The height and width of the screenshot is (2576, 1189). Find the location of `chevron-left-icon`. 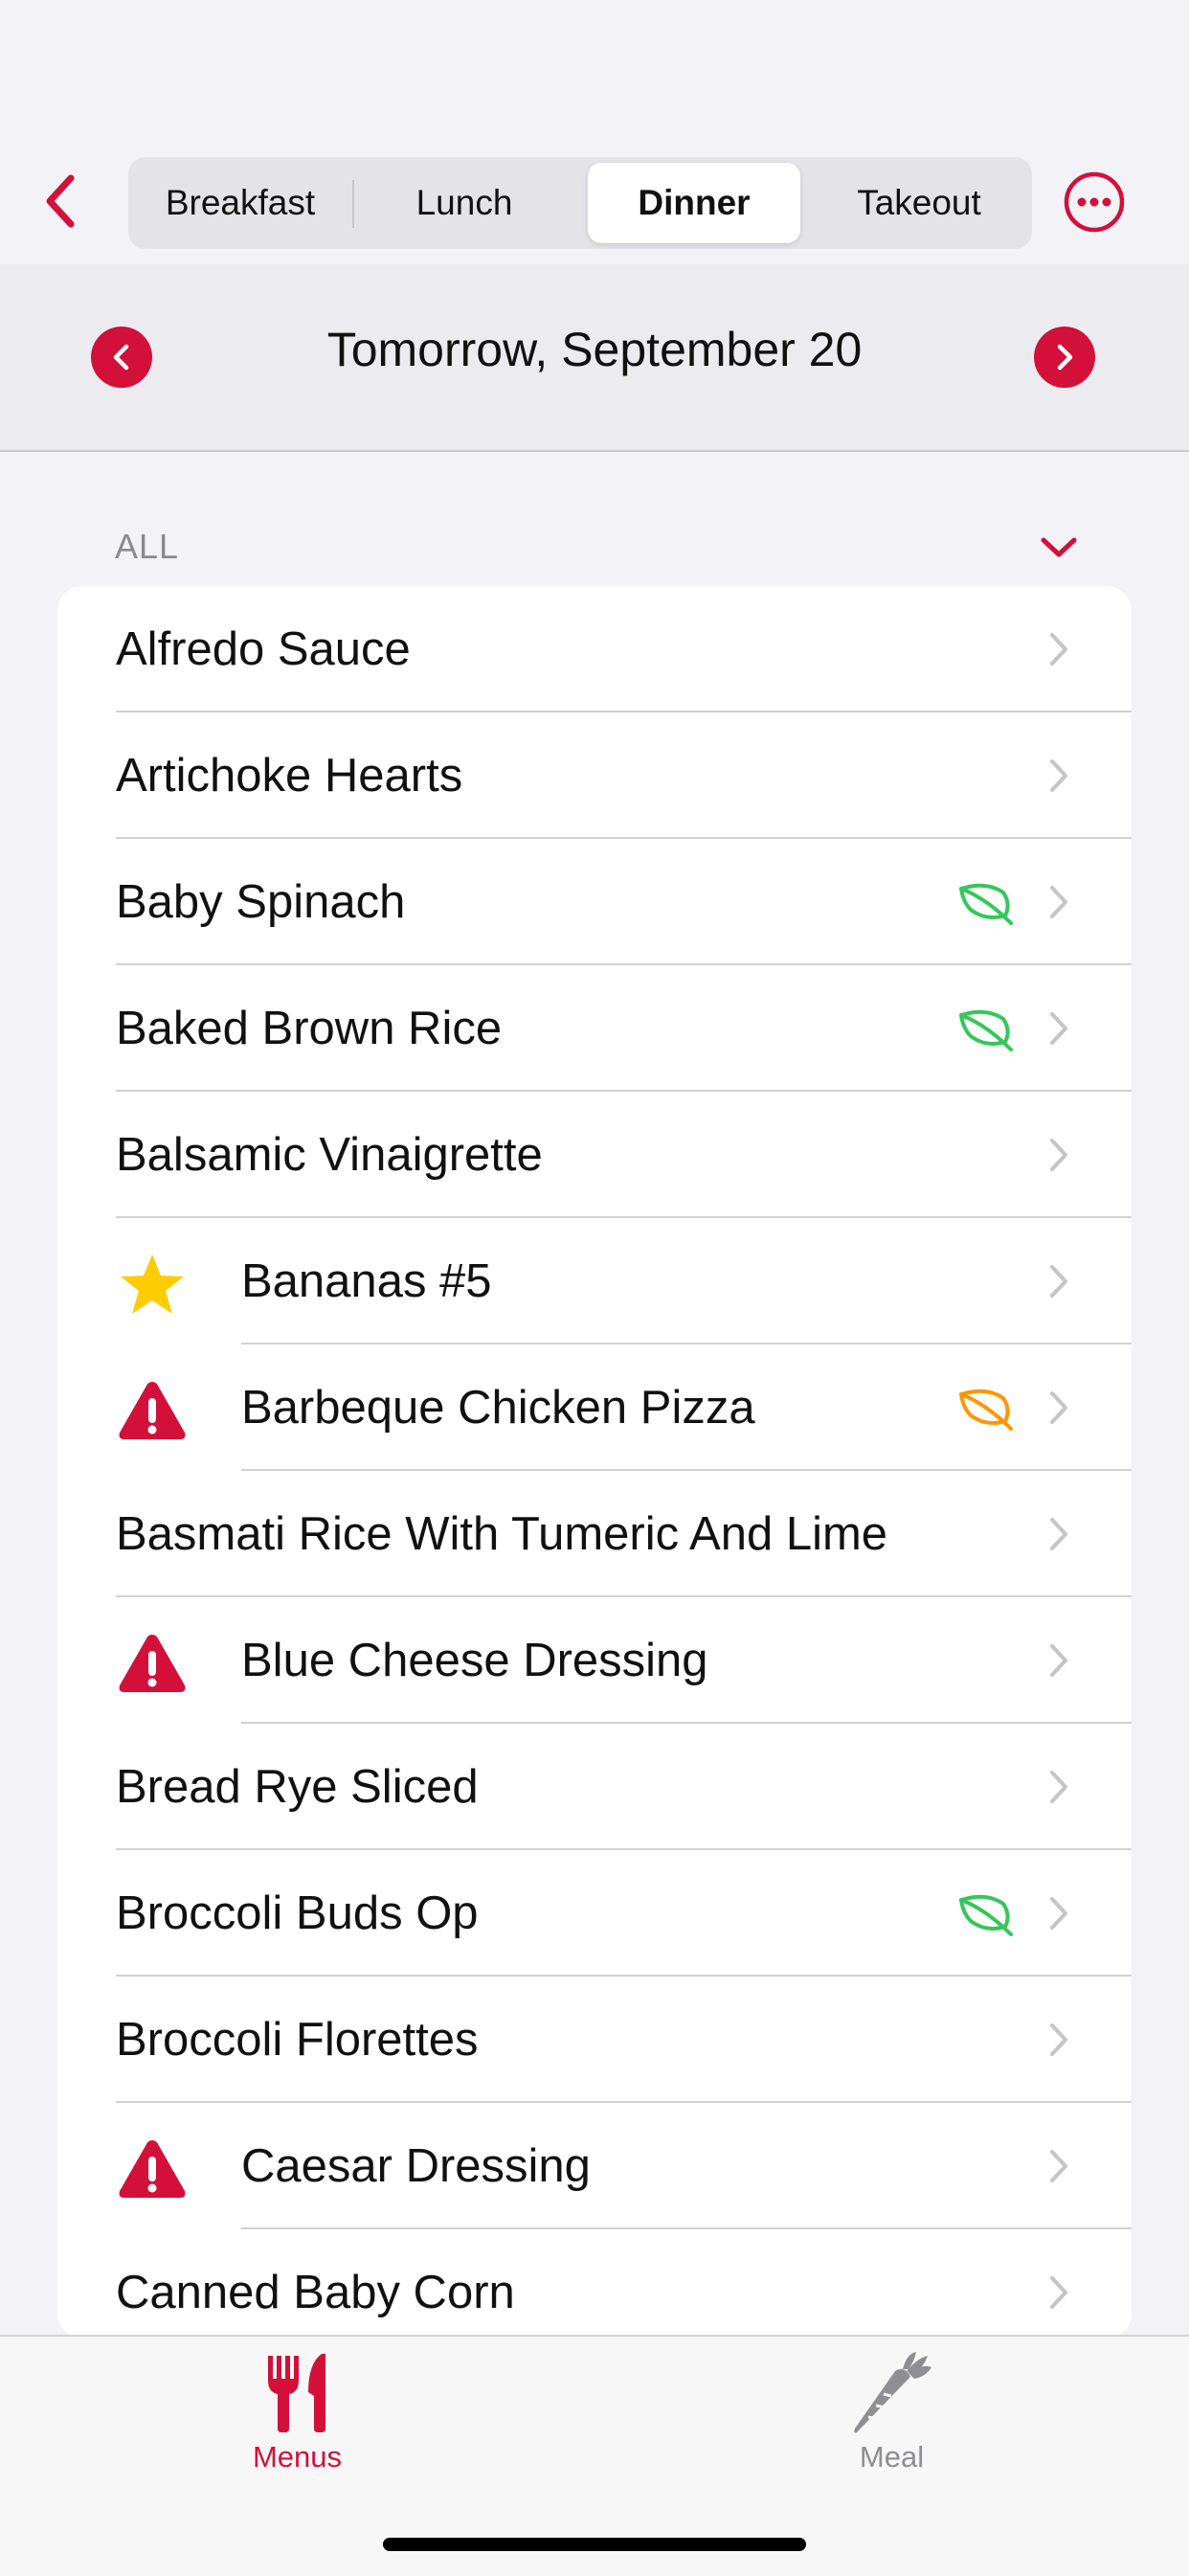

chevron-left-icon is located at coordinates (60, 201).